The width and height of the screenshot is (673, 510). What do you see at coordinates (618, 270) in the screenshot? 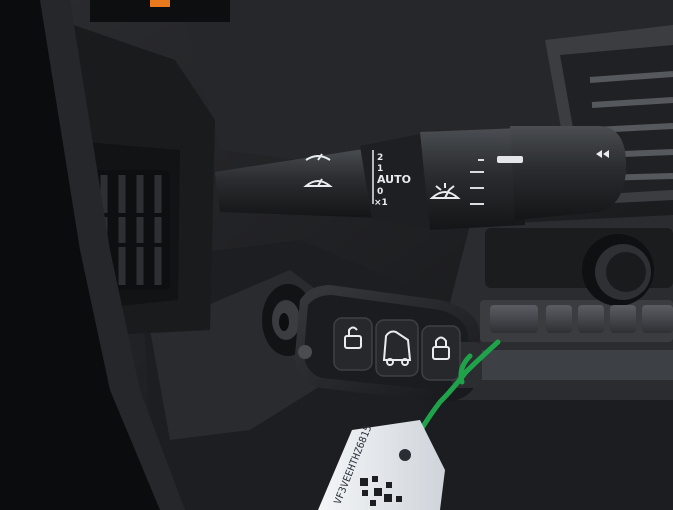
I see `rotary-knob` at bounding box center [618, 270].